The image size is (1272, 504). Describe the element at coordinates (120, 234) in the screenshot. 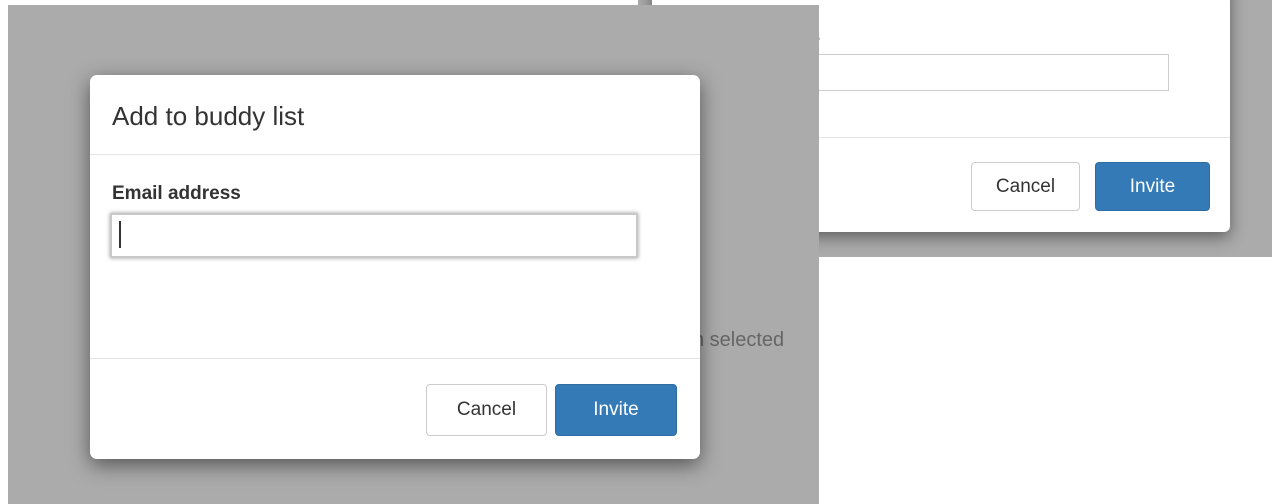

I see `text-caret` at that location.